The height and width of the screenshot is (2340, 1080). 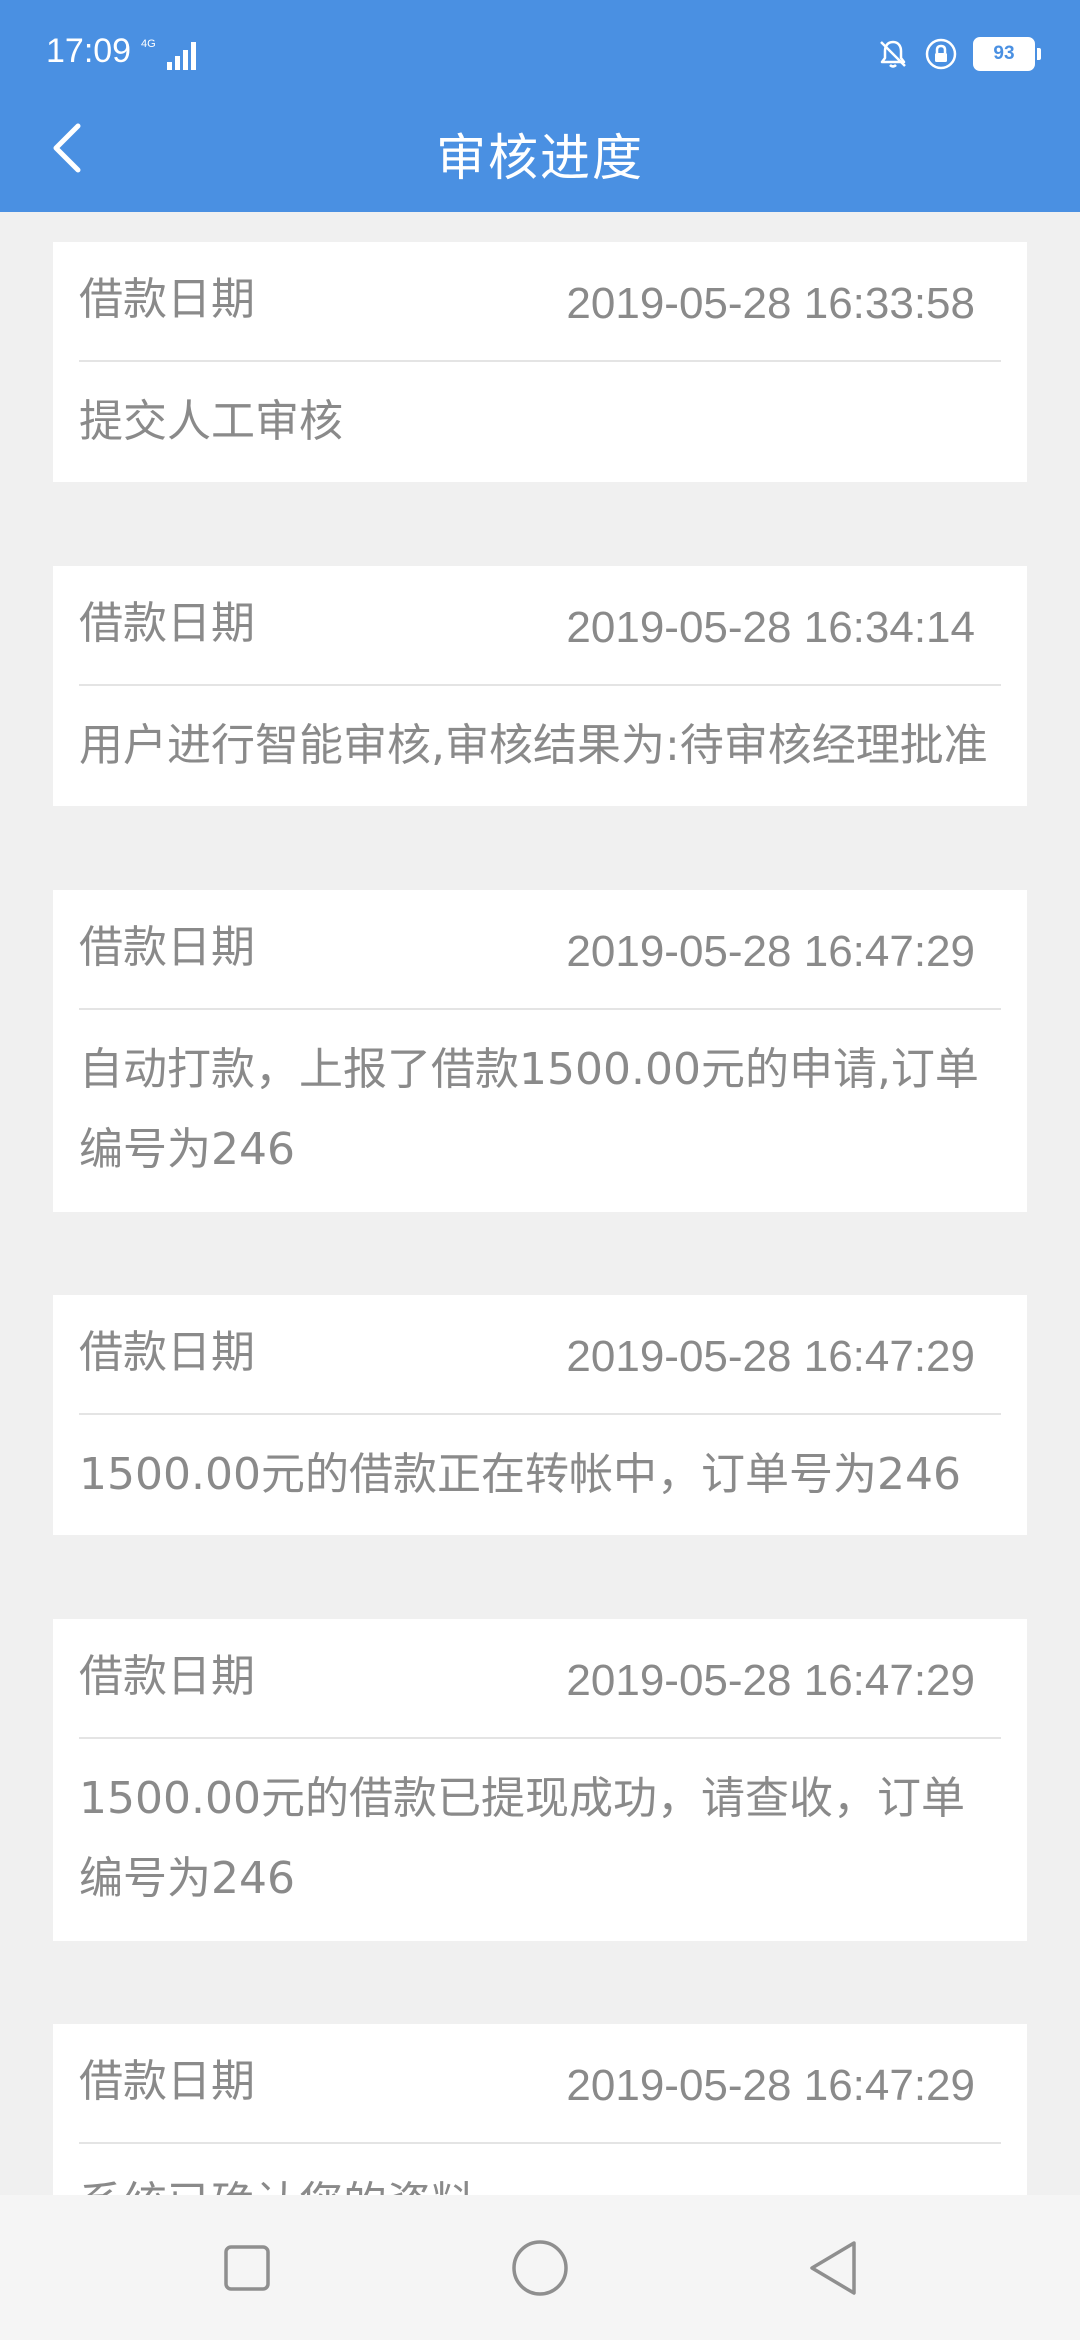 I want to click on recent-apps-button, so click(x=246, y=2267).